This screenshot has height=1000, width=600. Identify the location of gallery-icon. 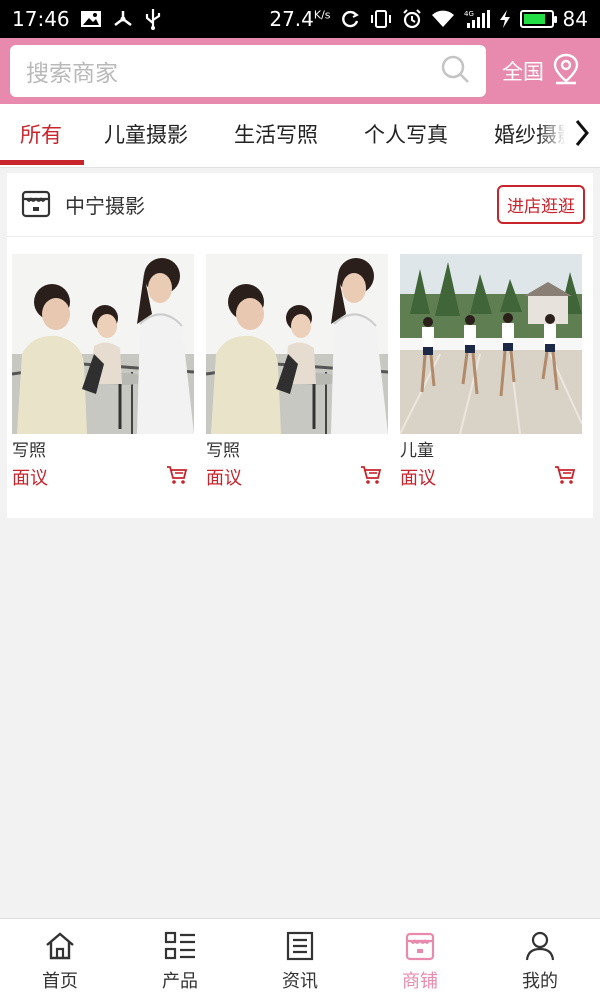
(91, 19).